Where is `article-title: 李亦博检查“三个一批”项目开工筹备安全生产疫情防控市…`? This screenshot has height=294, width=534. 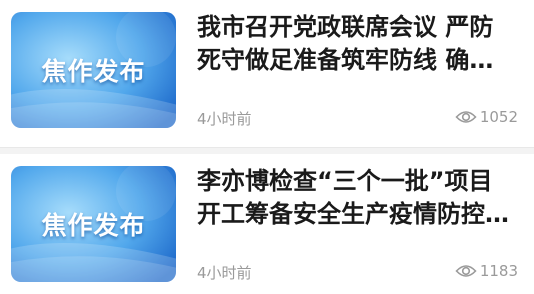 article-title: 李亦博检查“三个一批”项目开工筹备安全生产疫情防控市… is located at coordinates (354, 198).